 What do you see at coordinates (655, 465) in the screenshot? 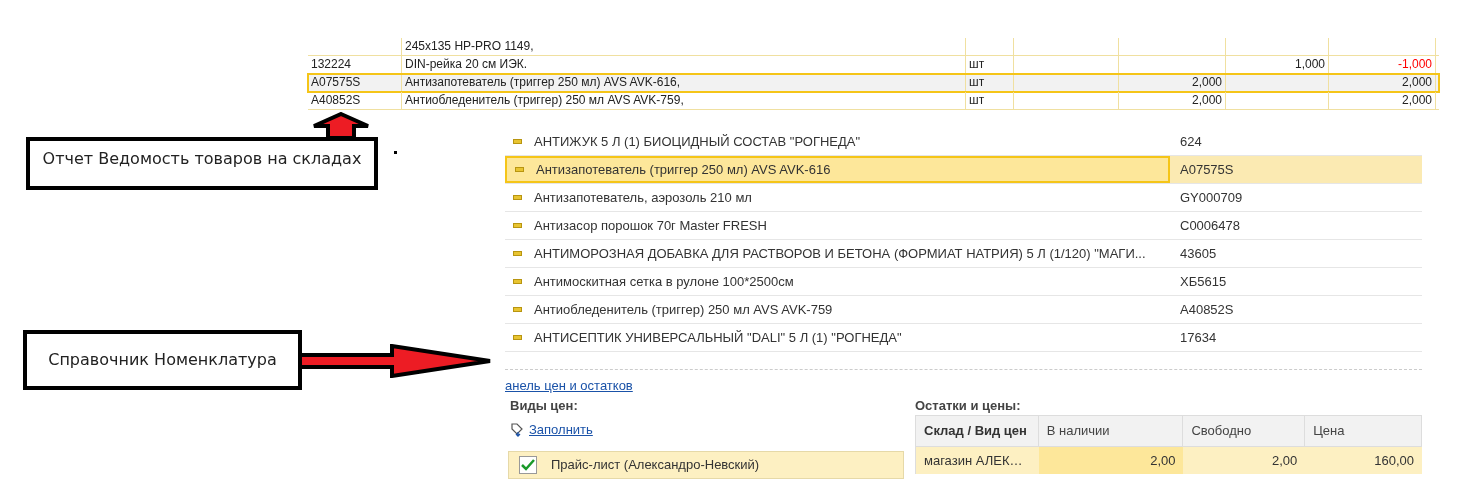
I see `price-type-label: Прайс-лист (Александро-Невский)` at bounding box center [655, 465].